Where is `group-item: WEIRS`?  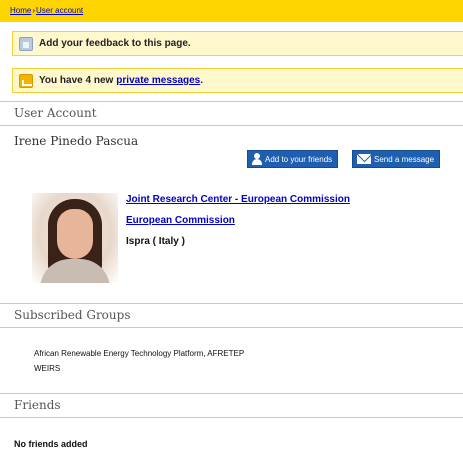 group-item: WEIRS is located at coordinates (47, 368).